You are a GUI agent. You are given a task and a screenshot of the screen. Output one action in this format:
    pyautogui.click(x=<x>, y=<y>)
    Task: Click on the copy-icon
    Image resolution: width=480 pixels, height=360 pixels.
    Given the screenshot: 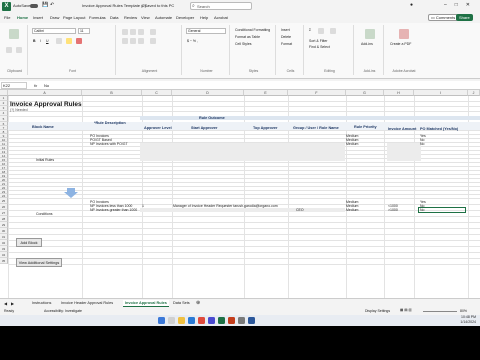 What is the action you would take?
    pyautogui.click(x=19, y=50)
    